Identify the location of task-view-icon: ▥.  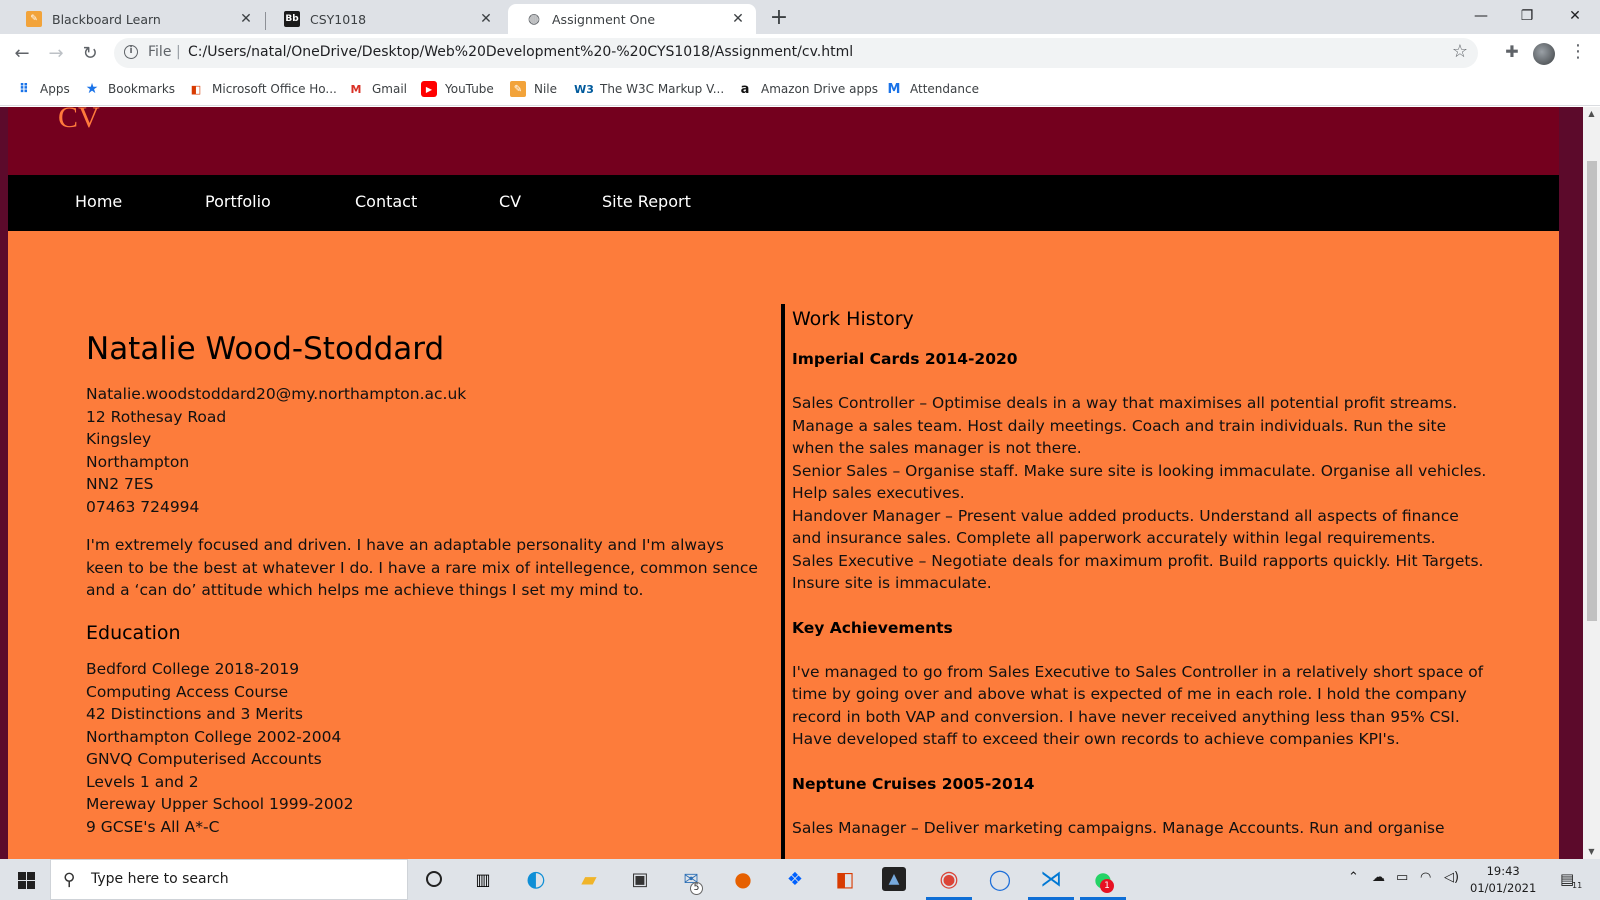
(483, 879).